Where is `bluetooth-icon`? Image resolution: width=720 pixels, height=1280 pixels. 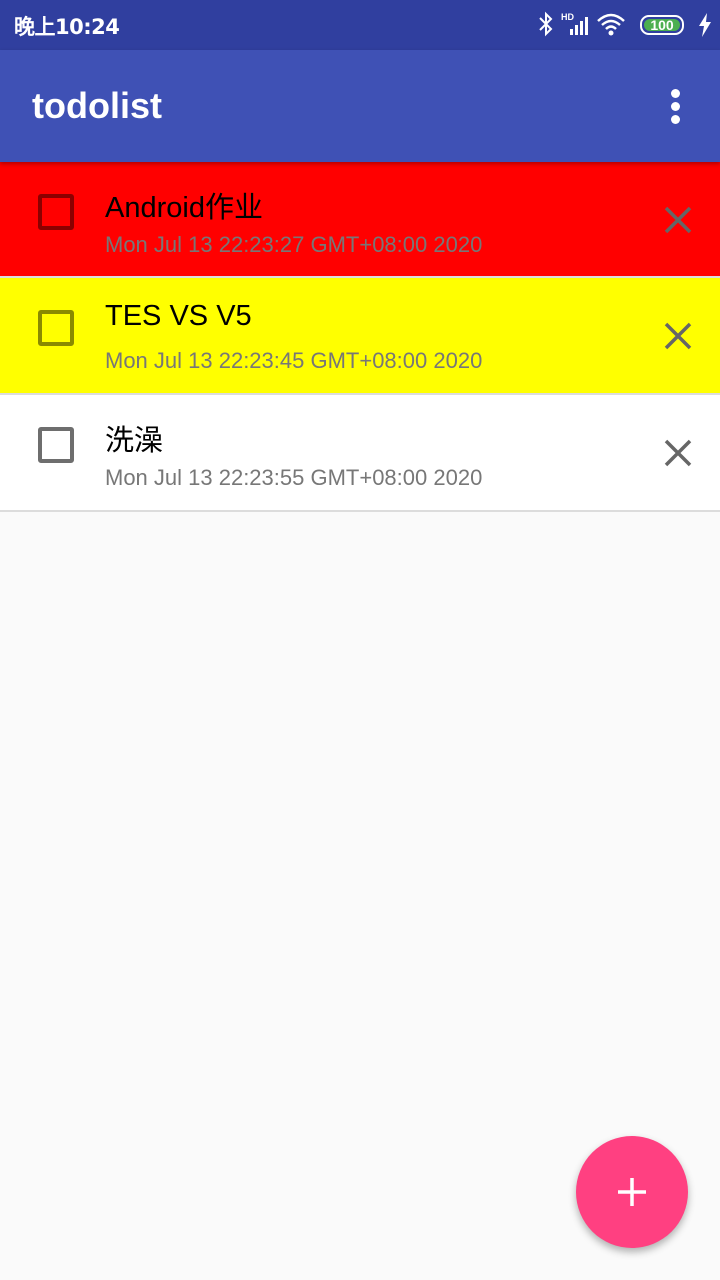 bluetooth-icon is located at coordinates (546, 24).